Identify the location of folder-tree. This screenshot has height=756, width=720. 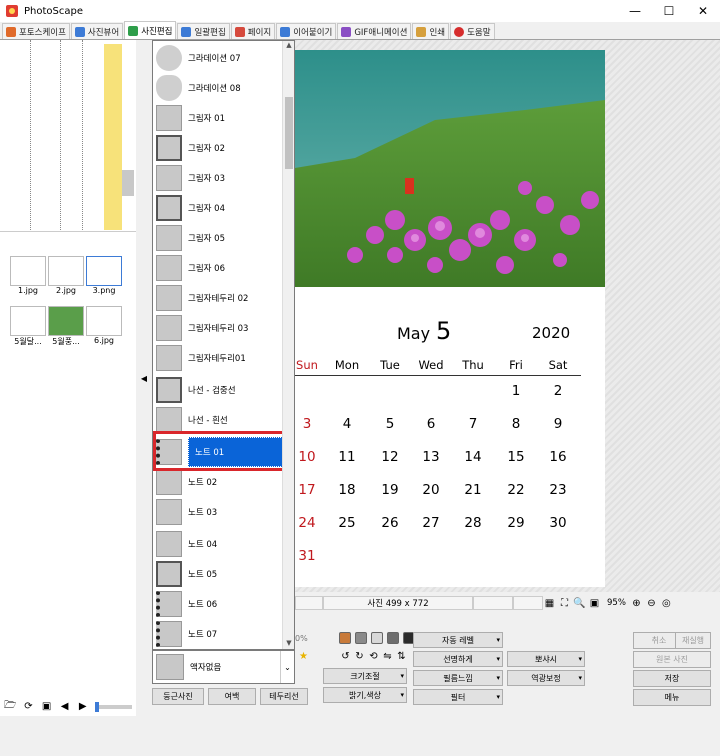
(68, 136).